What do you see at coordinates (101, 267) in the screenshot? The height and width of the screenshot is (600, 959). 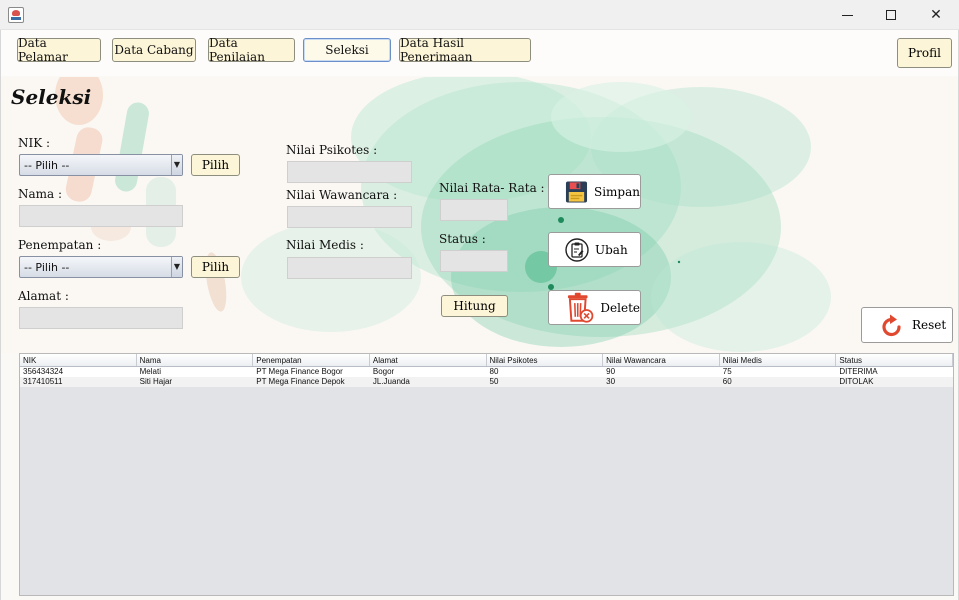 I see `penempatan-combobox: -- Pilih -- ▼` at bounding box center [101, 267].